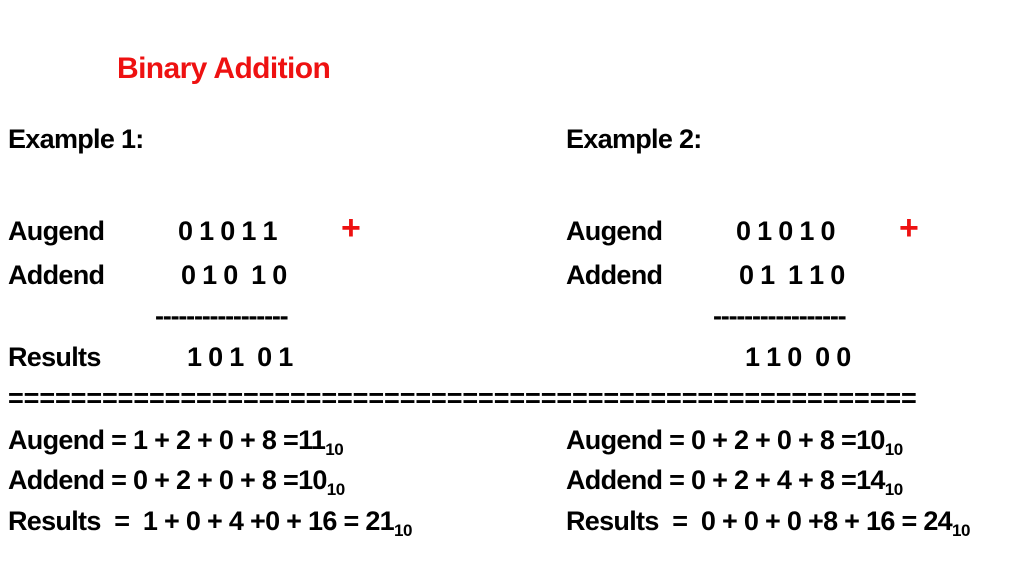  What do you see at coordinates (227, 231) in the screenshot?
I see `example-1-augend-bits: 0 1 0 1 1` at bounding box center [227, 231].